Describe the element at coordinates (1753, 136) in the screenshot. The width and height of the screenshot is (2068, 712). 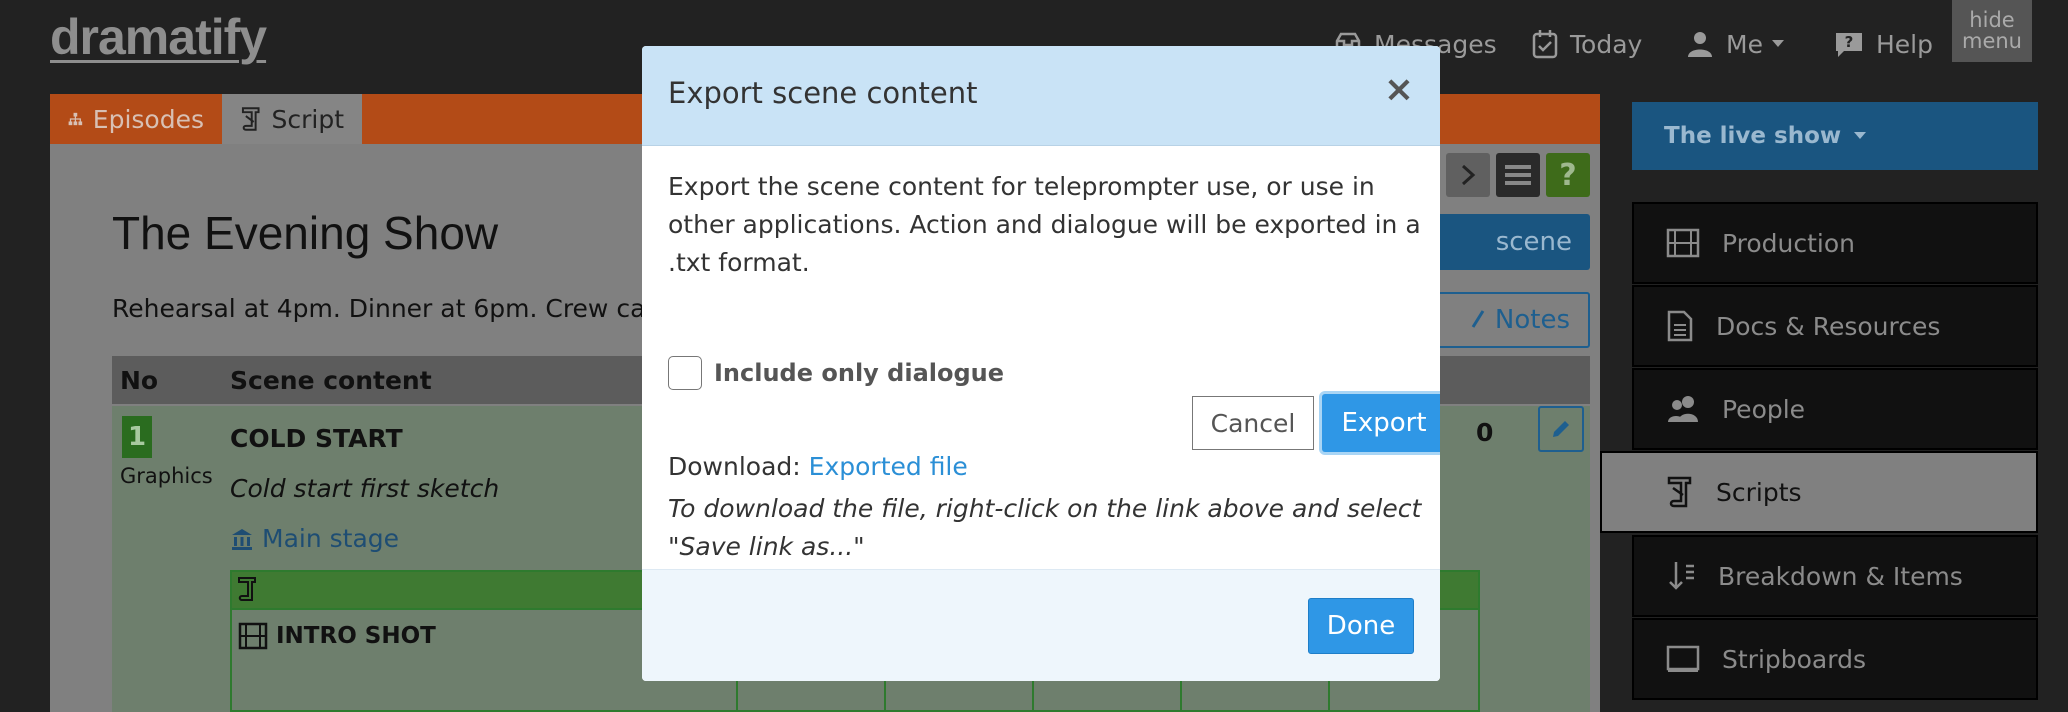
I see `show-selector-label: The live show` at that location.